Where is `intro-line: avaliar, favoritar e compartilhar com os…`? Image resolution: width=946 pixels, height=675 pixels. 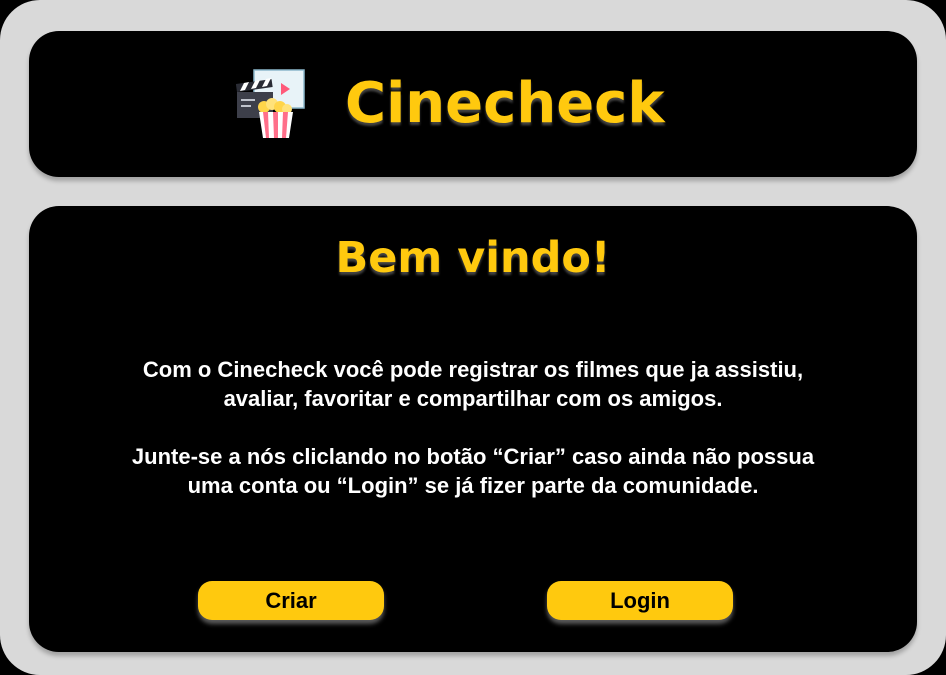
intro-line: avaliar, favoritar e compartilhar com os… is located at coordinates (473, 398).